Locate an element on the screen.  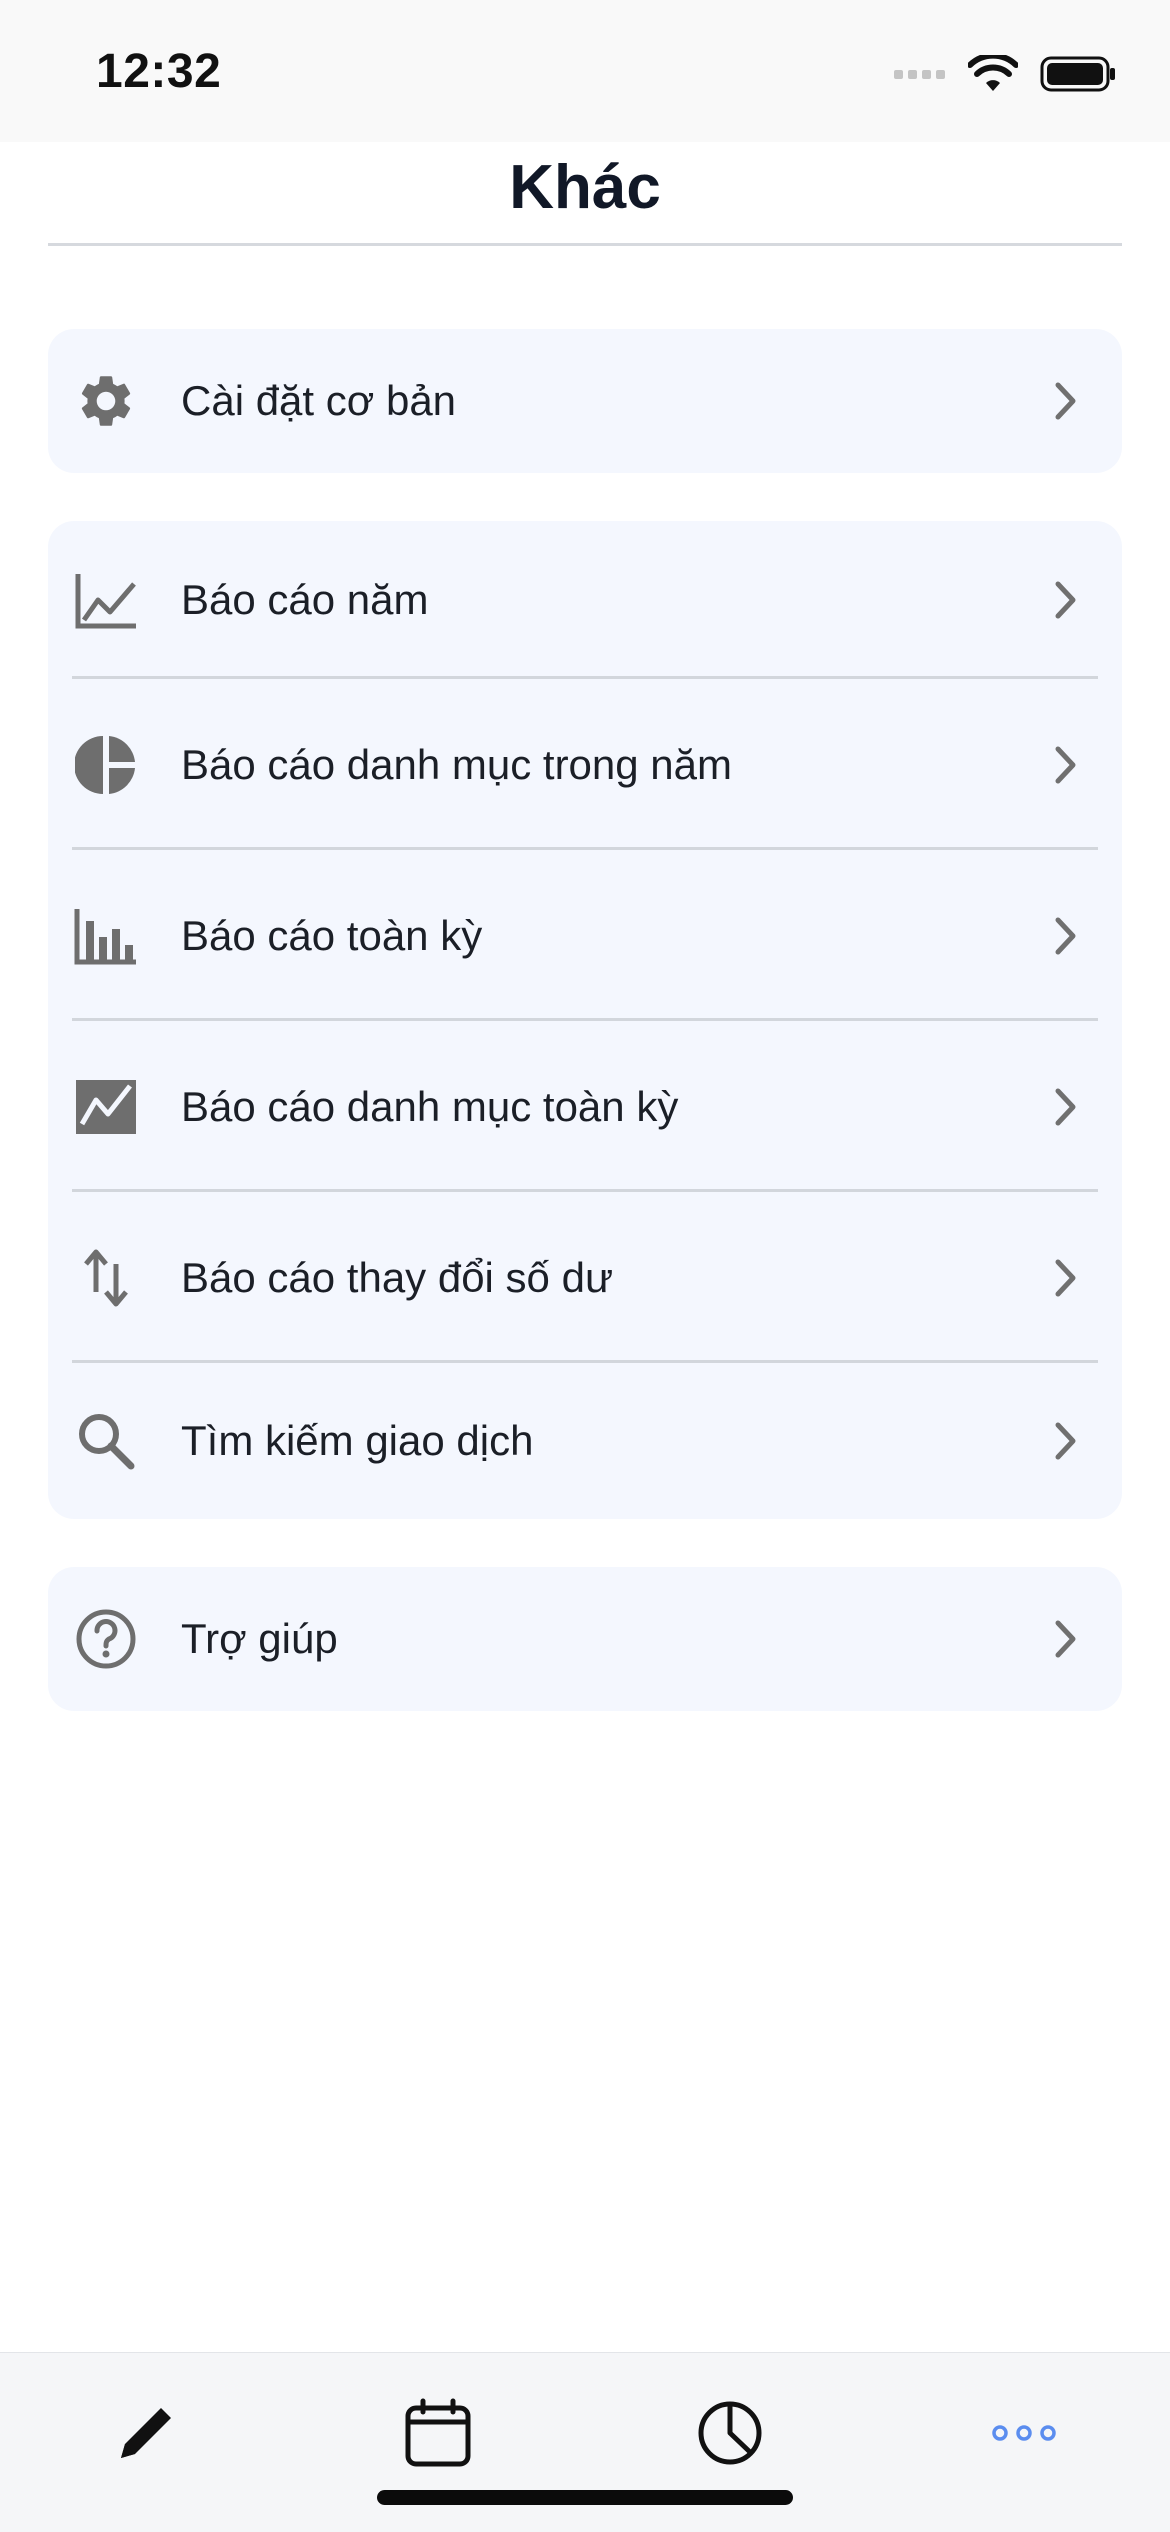
tab-more is located at coordinates (1024, 2435).